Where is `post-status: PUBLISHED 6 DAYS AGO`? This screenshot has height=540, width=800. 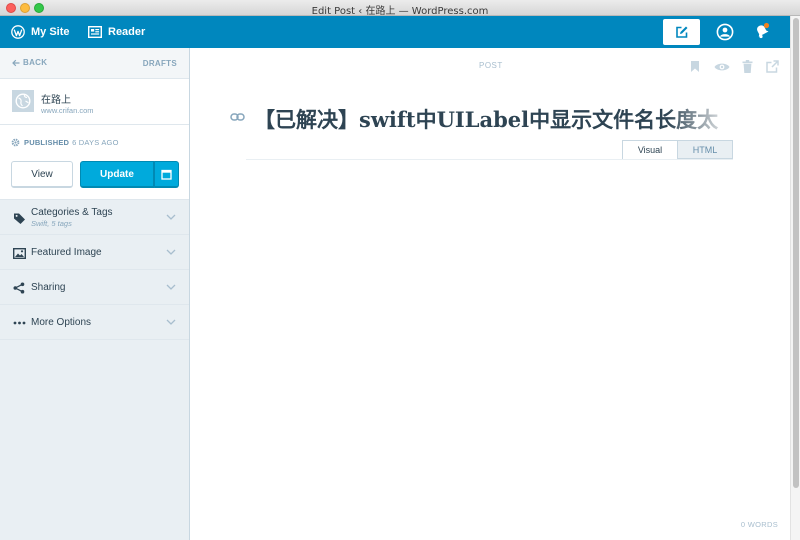
post-status: PUBLISHED 6 DAYS AGO is located at coordinates (65, 142).